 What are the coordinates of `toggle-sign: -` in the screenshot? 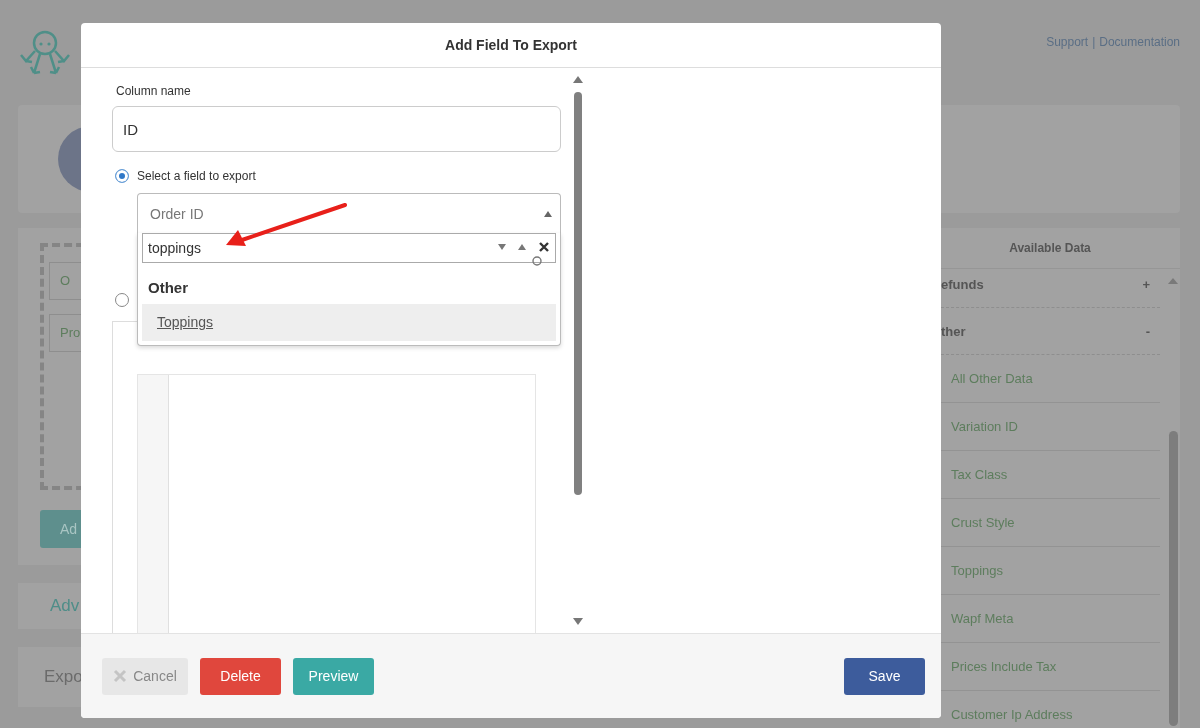 It's located at (1147, 331).